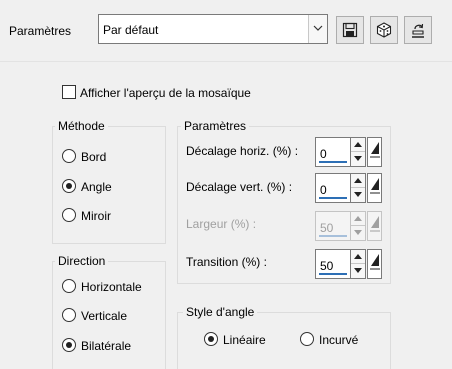  I want to click on transition-input: 50, so click(333, 264).